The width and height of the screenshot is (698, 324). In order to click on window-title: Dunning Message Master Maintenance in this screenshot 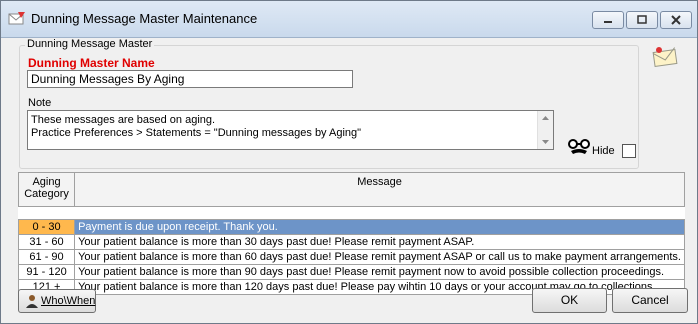, I will do `click(144, 18)`.